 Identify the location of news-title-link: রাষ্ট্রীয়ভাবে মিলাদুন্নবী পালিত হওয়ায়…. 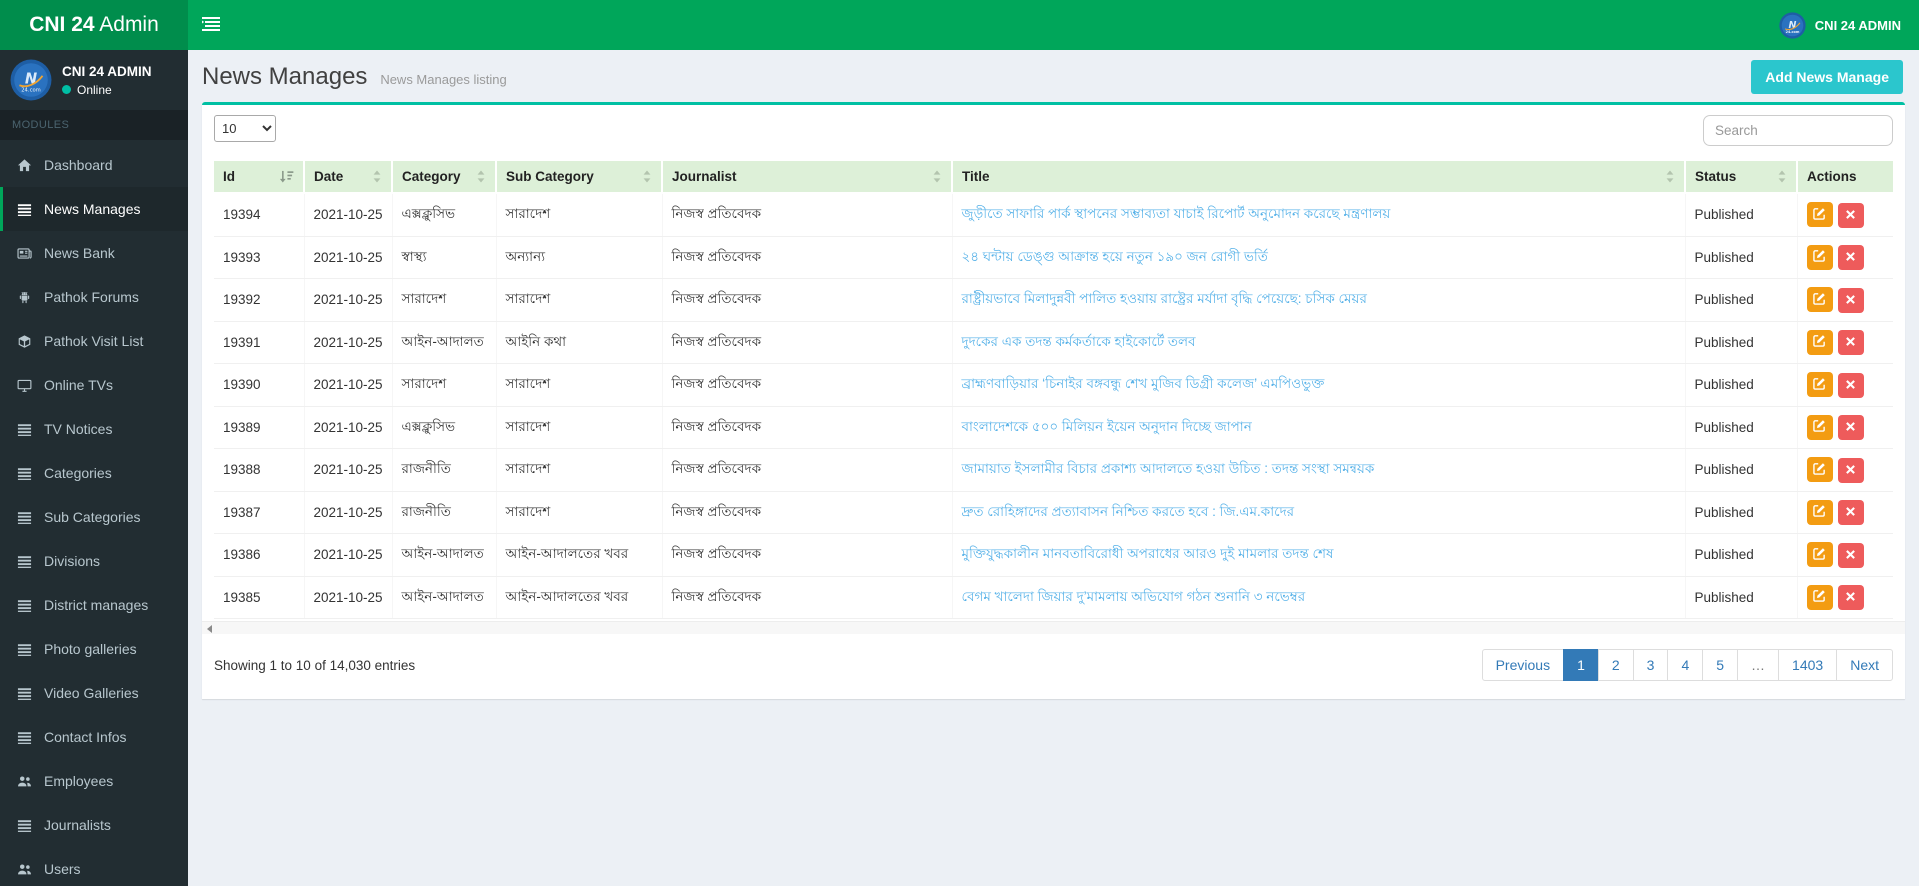
(1164, 298).